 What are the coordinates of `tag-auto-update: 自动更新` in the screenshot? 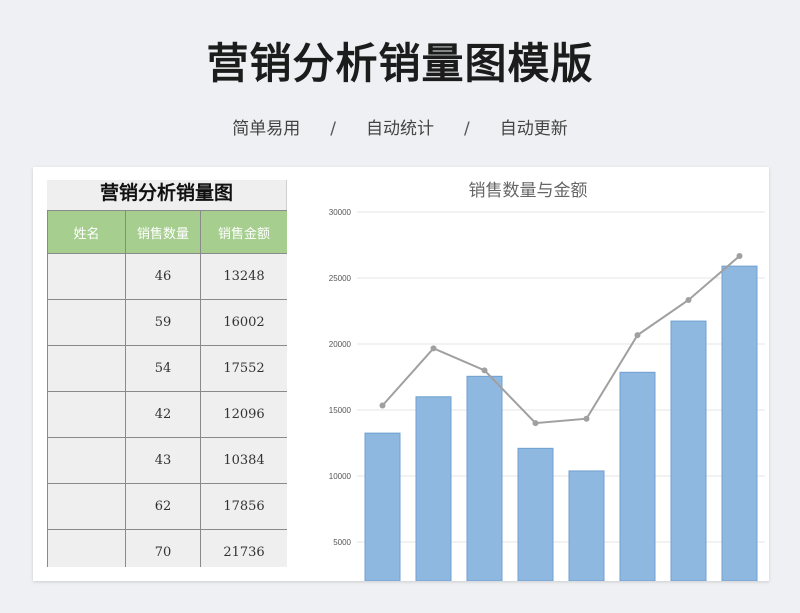 It's located at (533, 129).